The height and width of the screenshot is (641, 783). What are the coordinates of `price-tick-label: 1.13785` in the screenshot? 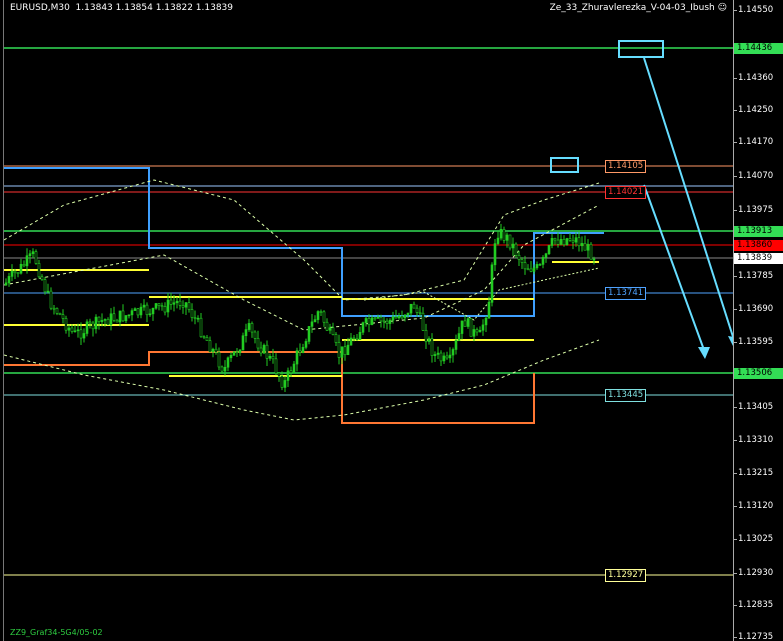 It's located at (756, 276).